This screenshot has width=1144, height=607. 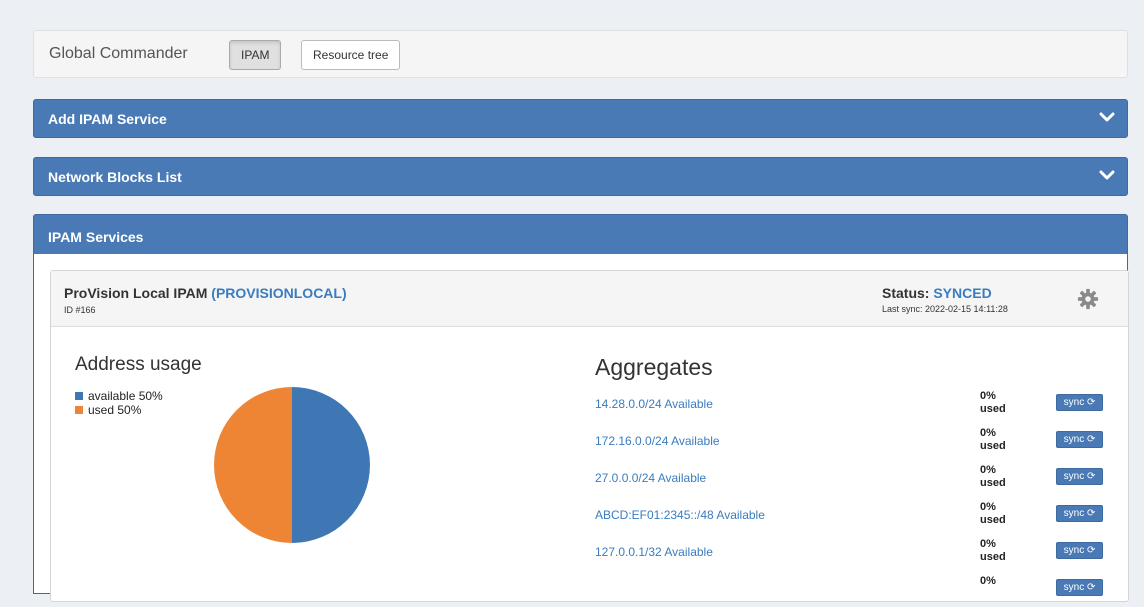 I want to click on legend-swatch-used, so click(x=79, y=410).